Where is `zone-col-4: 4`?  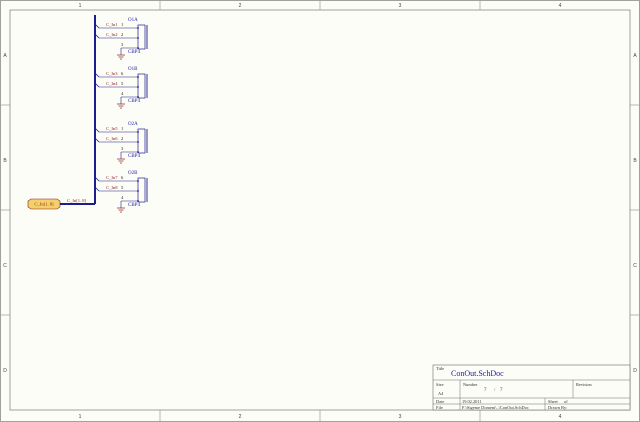
zone-col-4: 4 is located at coordinates (560, 6).